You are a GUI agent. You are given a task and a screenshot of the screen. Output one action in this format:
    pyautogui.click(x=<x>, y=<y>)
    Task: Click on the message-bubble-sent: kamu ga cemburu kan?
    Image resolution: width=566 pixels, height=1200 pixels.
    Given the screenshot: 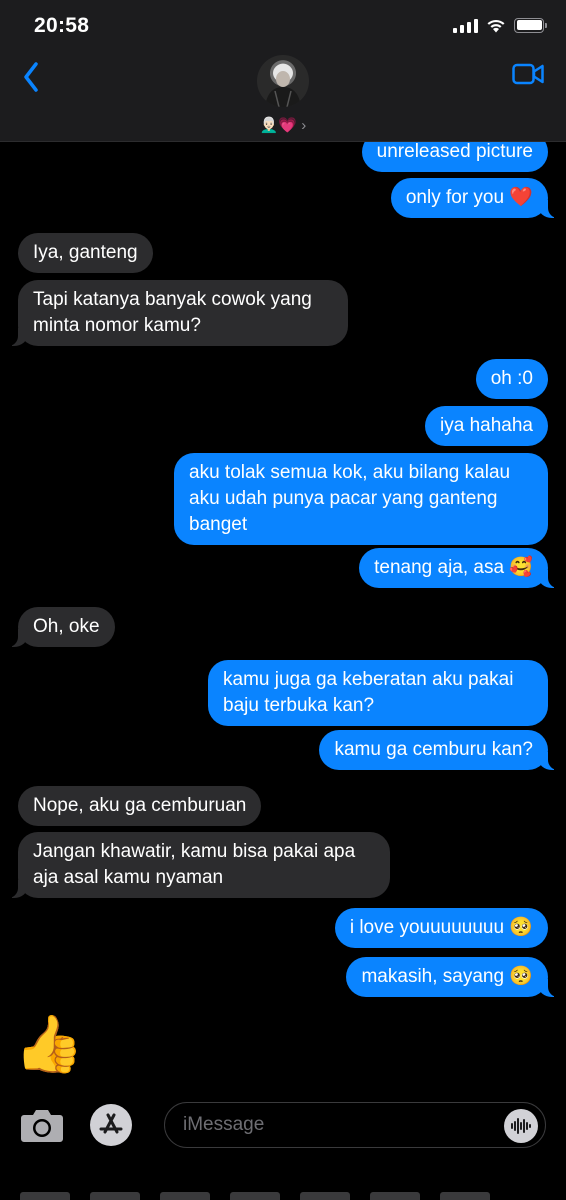 What is the action you would take?
    pyautogui.click(x=440, y=750)
    